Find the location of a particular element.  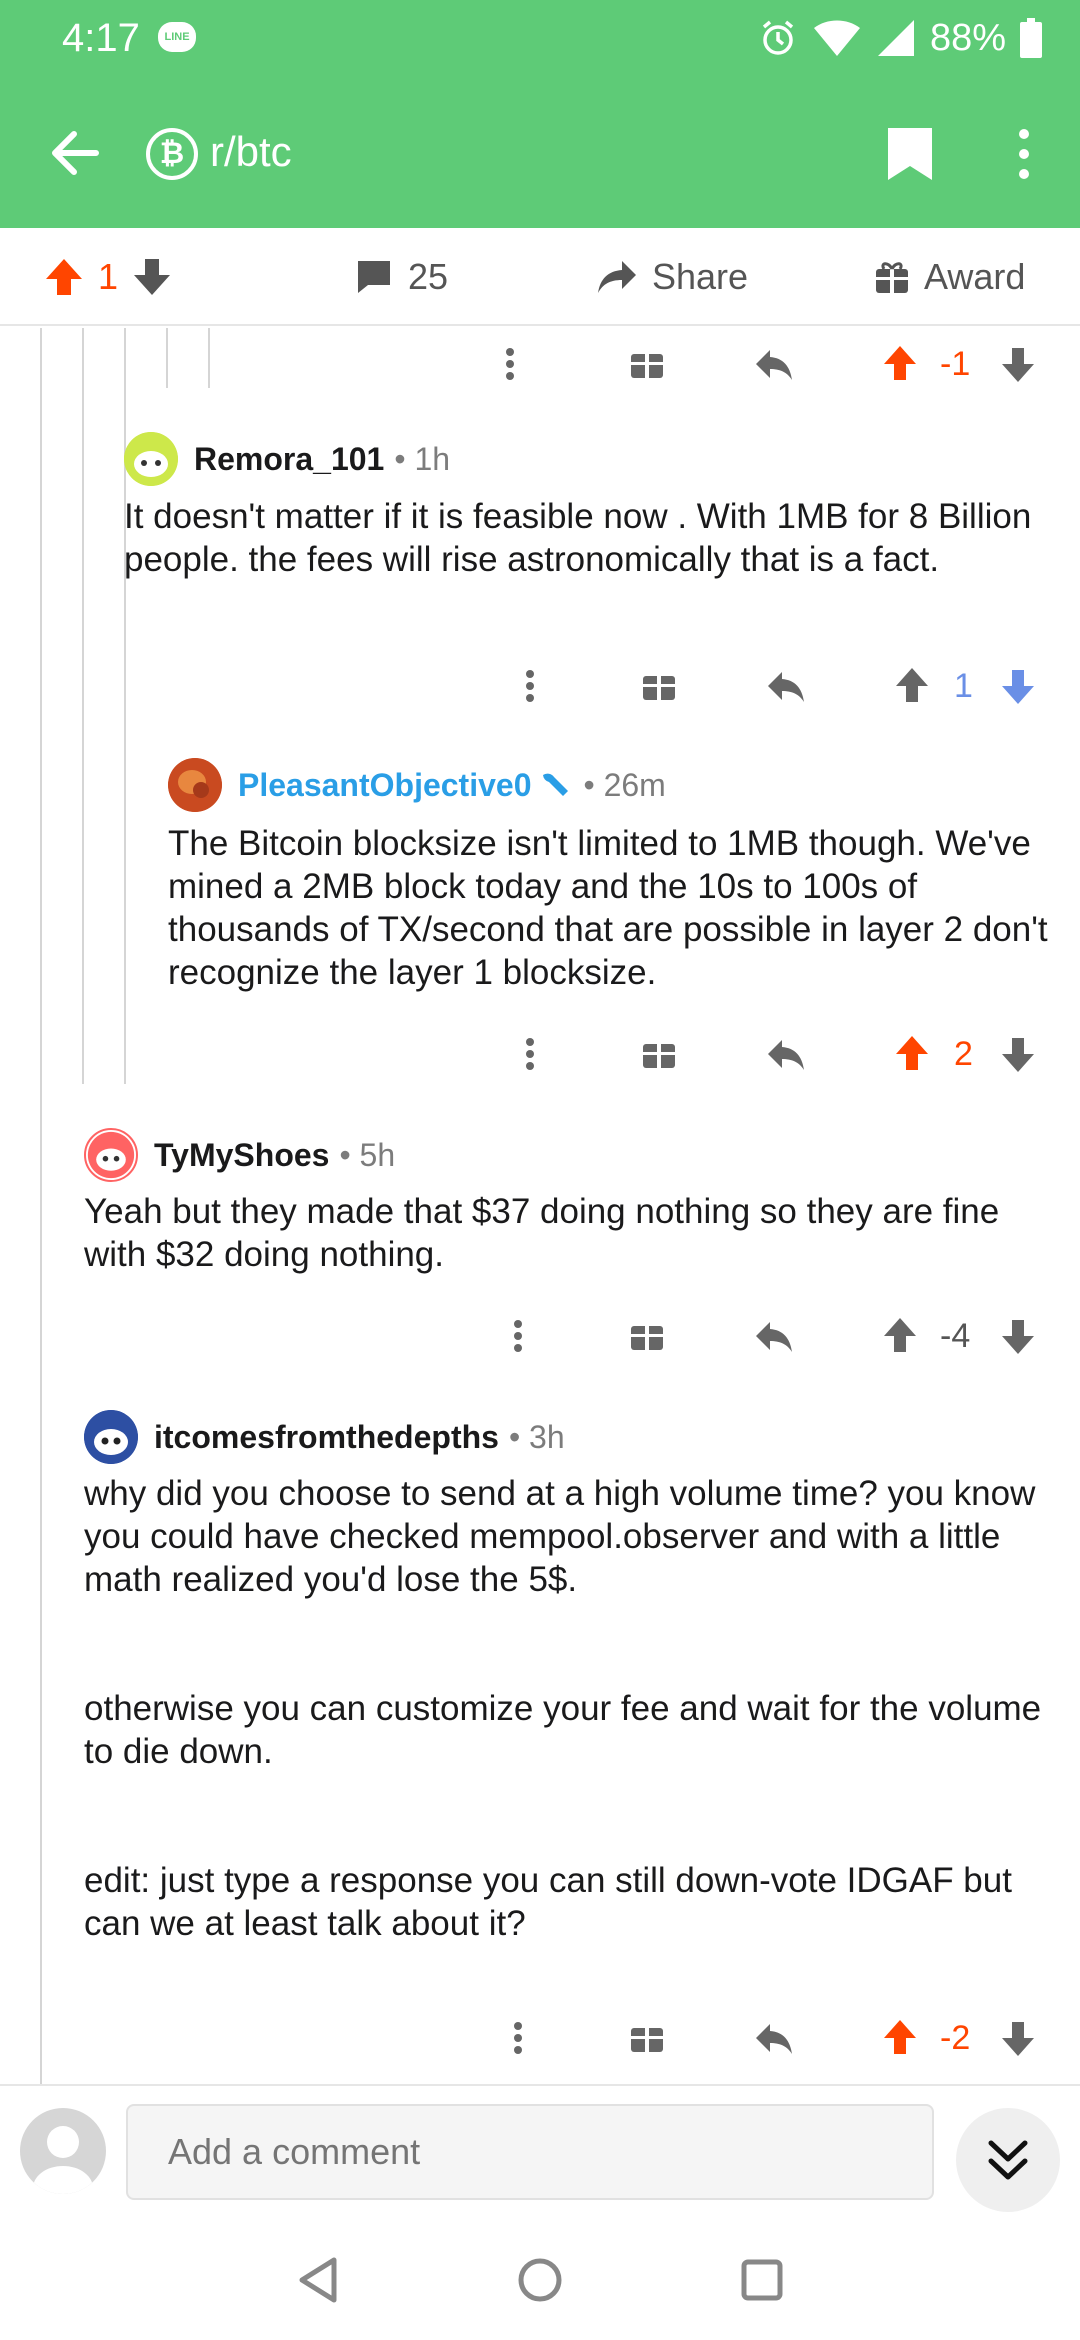

app-header: 4:17 LINE 88% ₿ r/btc is located at coordinates (540, 114).